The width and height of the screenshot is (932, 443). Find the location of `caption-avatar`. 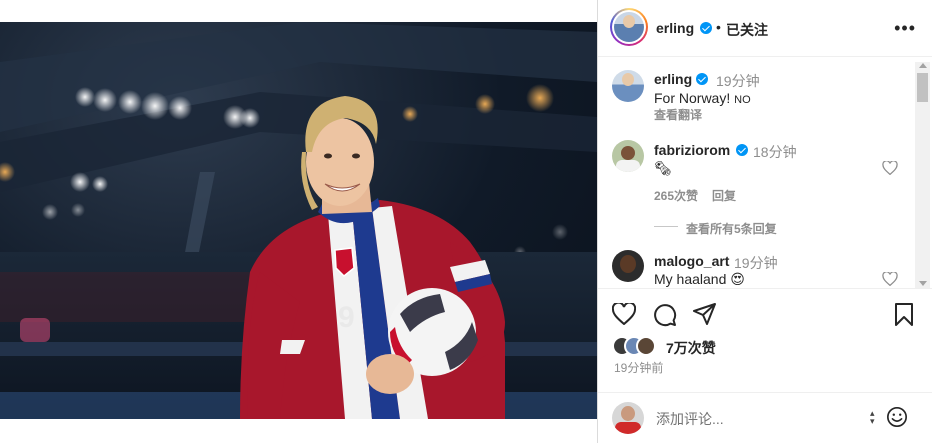

caption-avatar is located at coordinates (628, 86).